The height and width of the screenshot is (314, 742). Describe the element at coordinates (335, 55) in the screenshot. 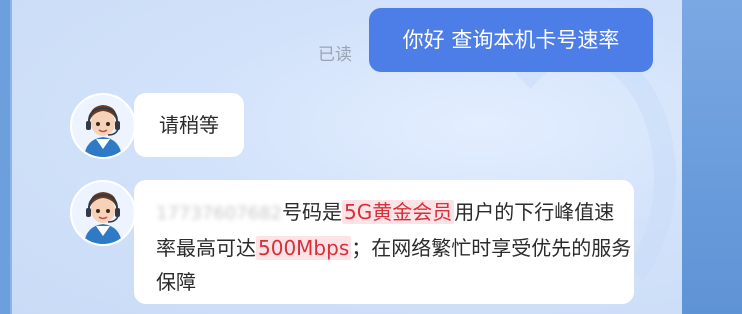

I see `read-receipt-label: 已读` at that location.